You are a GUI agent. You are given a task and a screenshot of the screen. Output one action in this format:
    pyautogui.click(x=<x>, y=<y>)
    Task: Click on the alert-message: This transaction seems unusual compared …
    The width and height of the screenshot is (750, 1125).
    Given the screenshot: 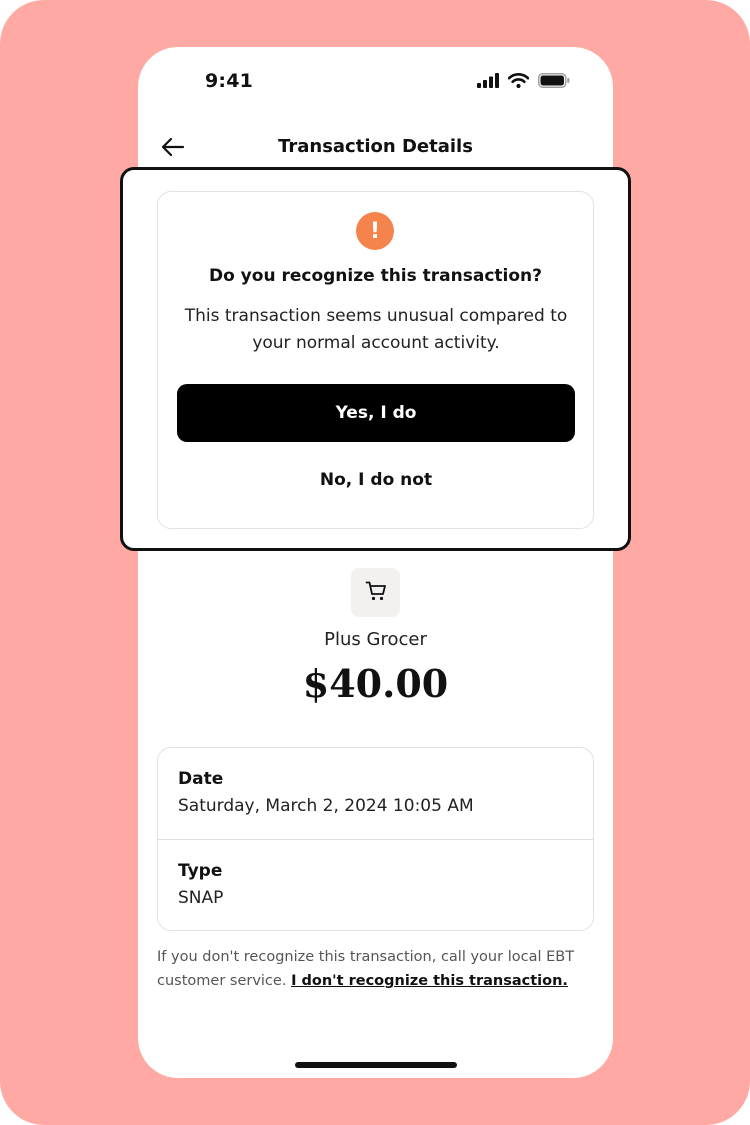 What is the action you would take?
    pyautogui.click(x=376, y=329)
    